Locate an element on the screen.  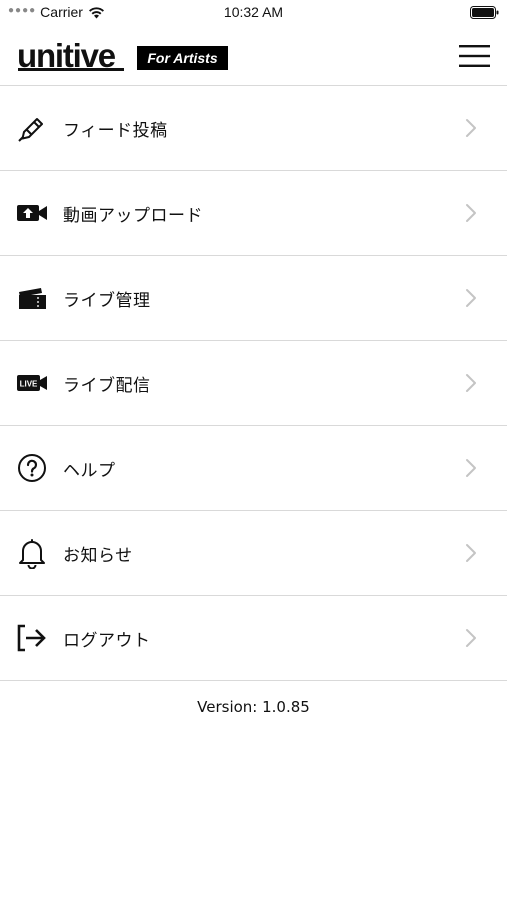
menu-item-label: ログアウト is located at coordinates (107, 640).